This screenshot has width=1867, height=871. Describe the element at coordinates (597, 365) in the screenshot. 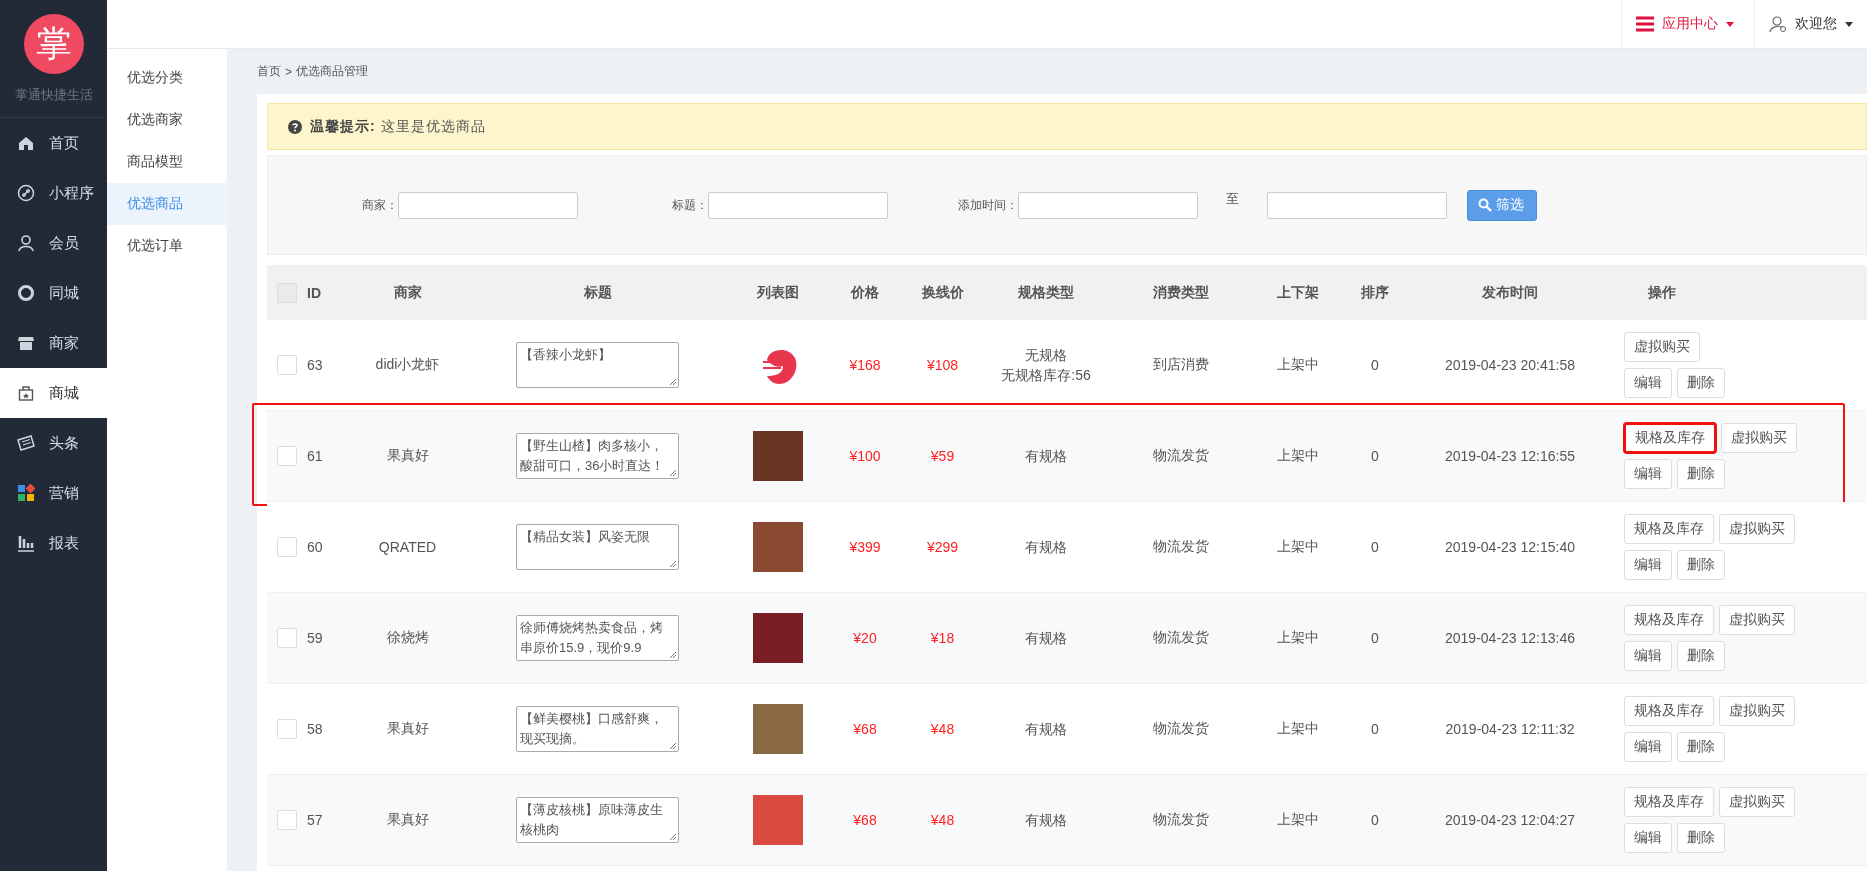

I see `title-field: 【香辣小龙虾】` at that location.